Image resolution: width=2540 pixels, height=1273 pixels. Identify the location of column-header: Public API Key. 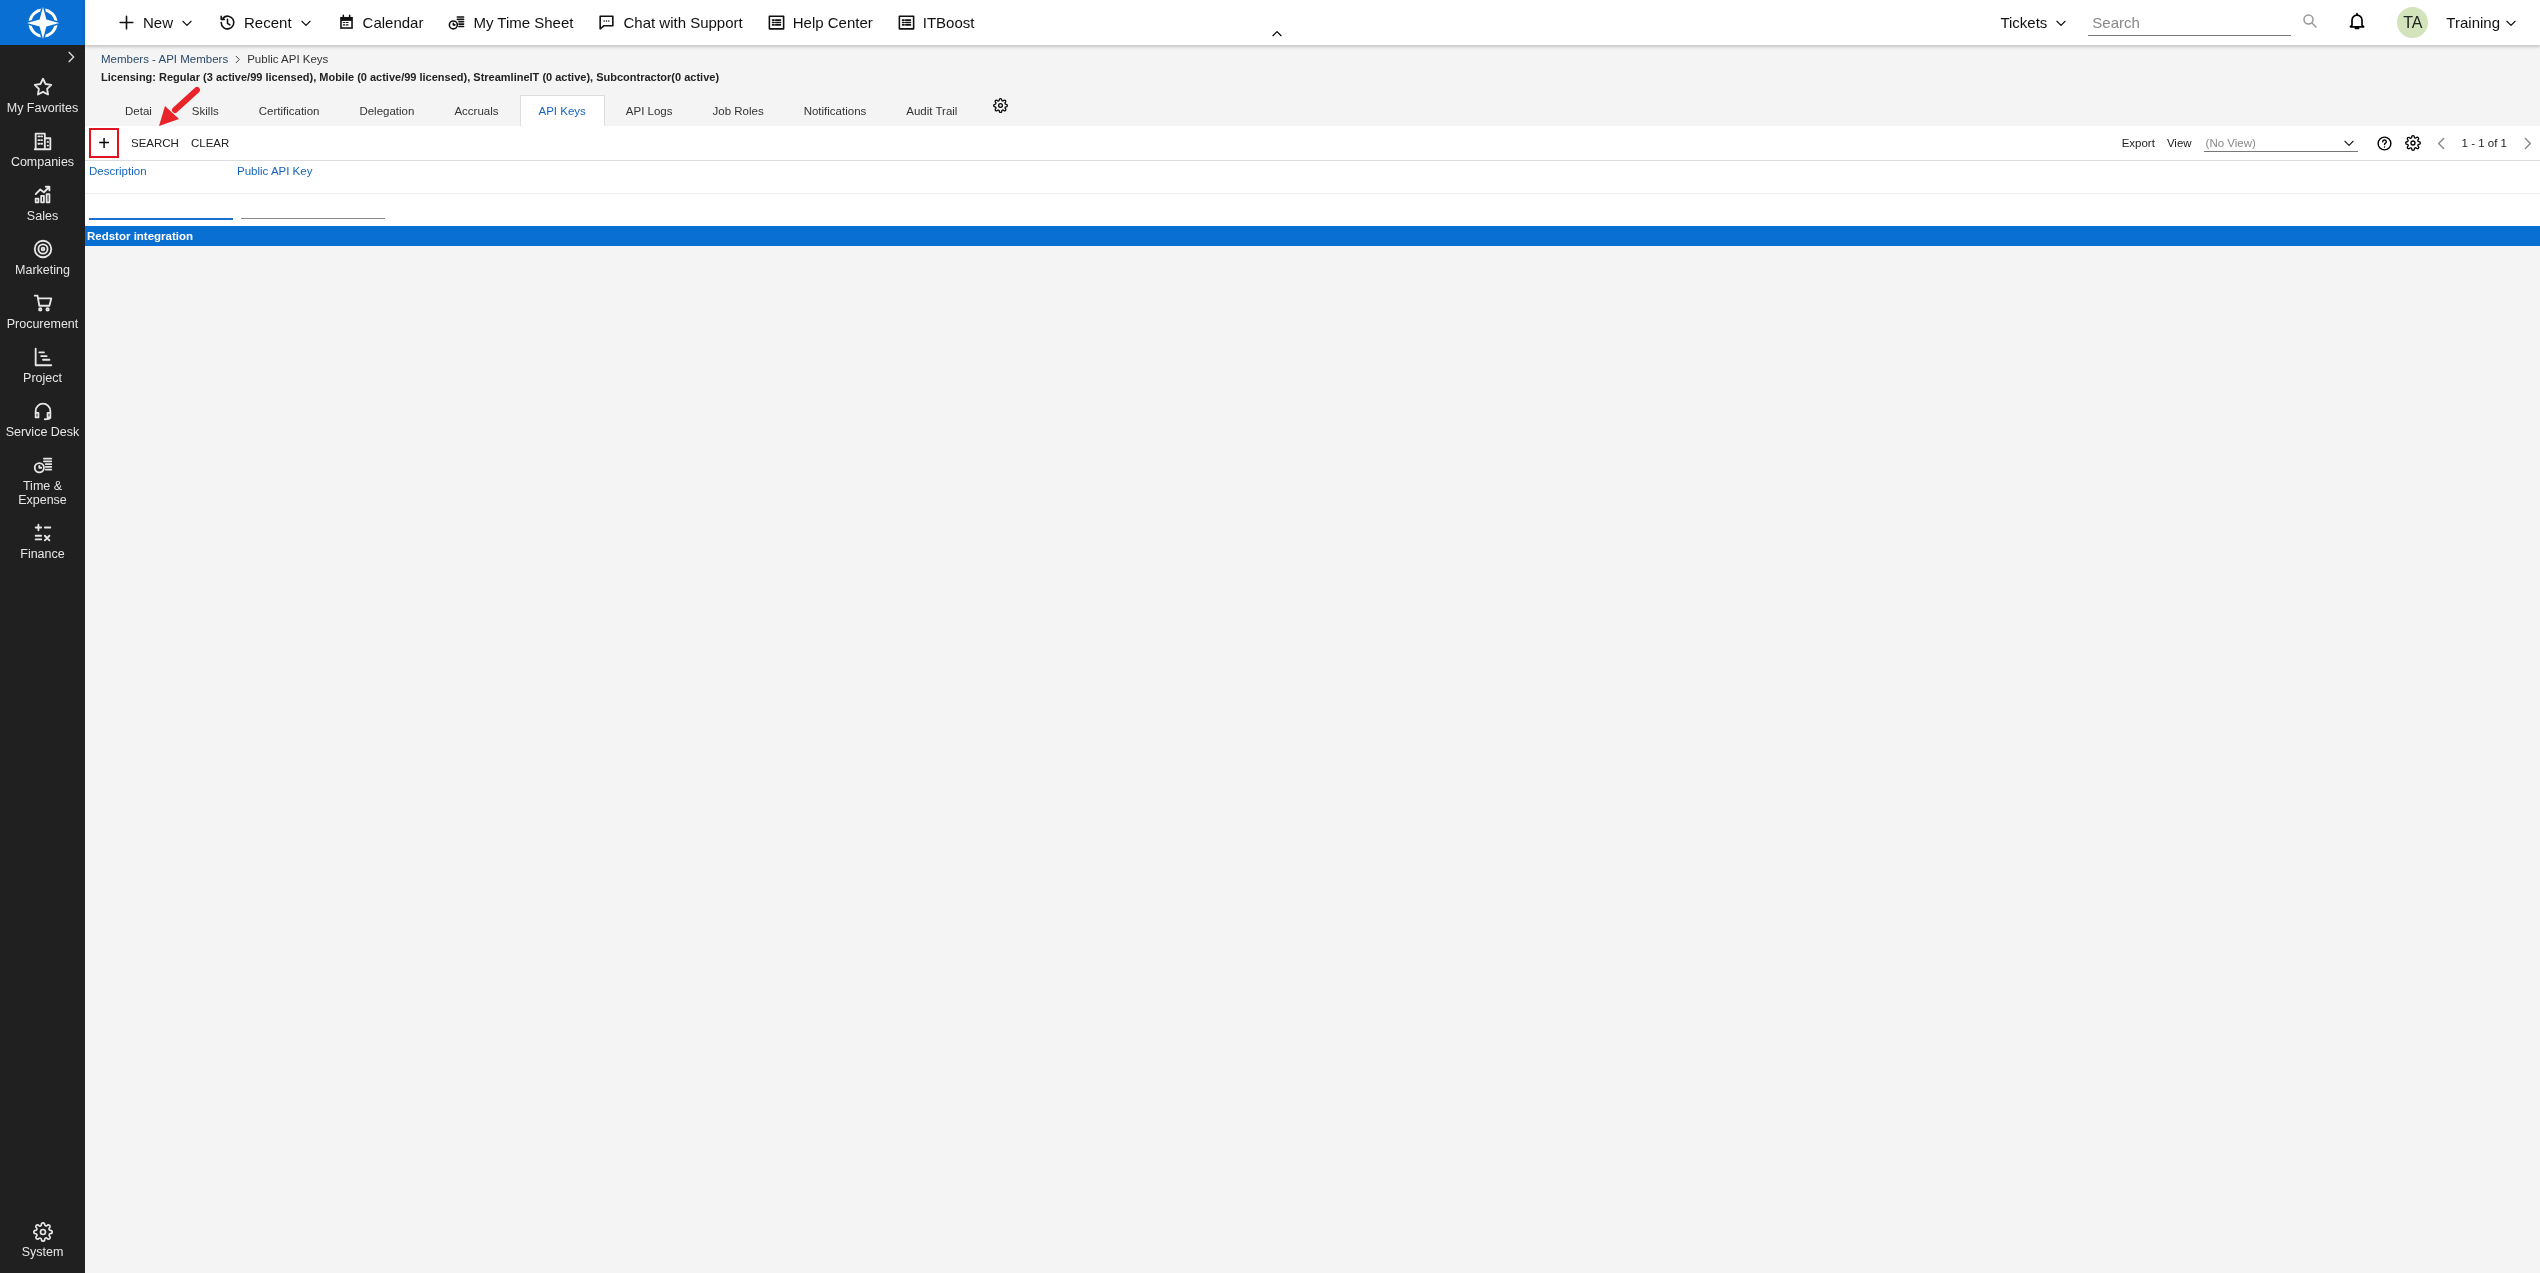
(307, 179).